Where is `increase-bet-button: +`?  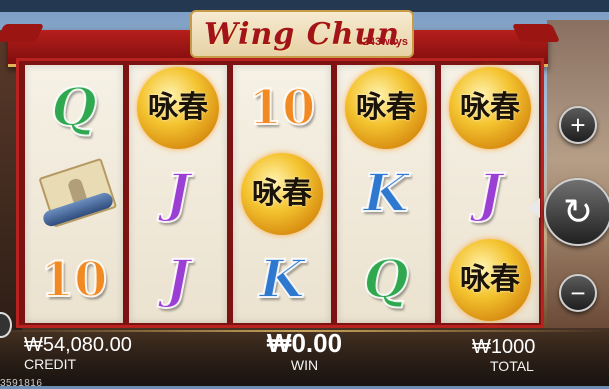
increase-bet-button: + is located at coordinates (578, 125).